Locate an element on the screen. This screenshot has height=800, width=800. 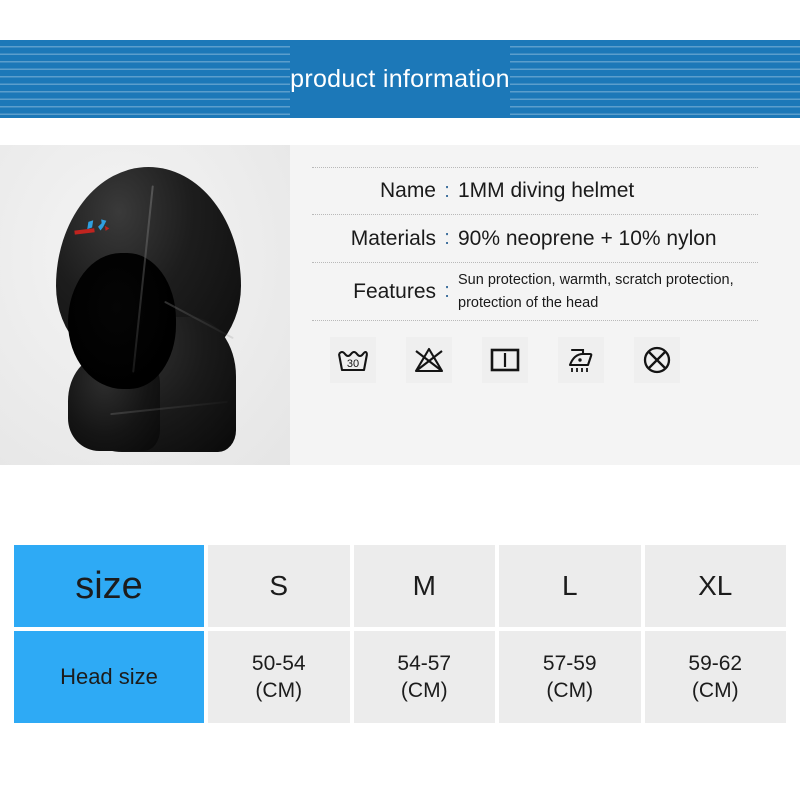
product-photo is located at coordinates (145, 305).